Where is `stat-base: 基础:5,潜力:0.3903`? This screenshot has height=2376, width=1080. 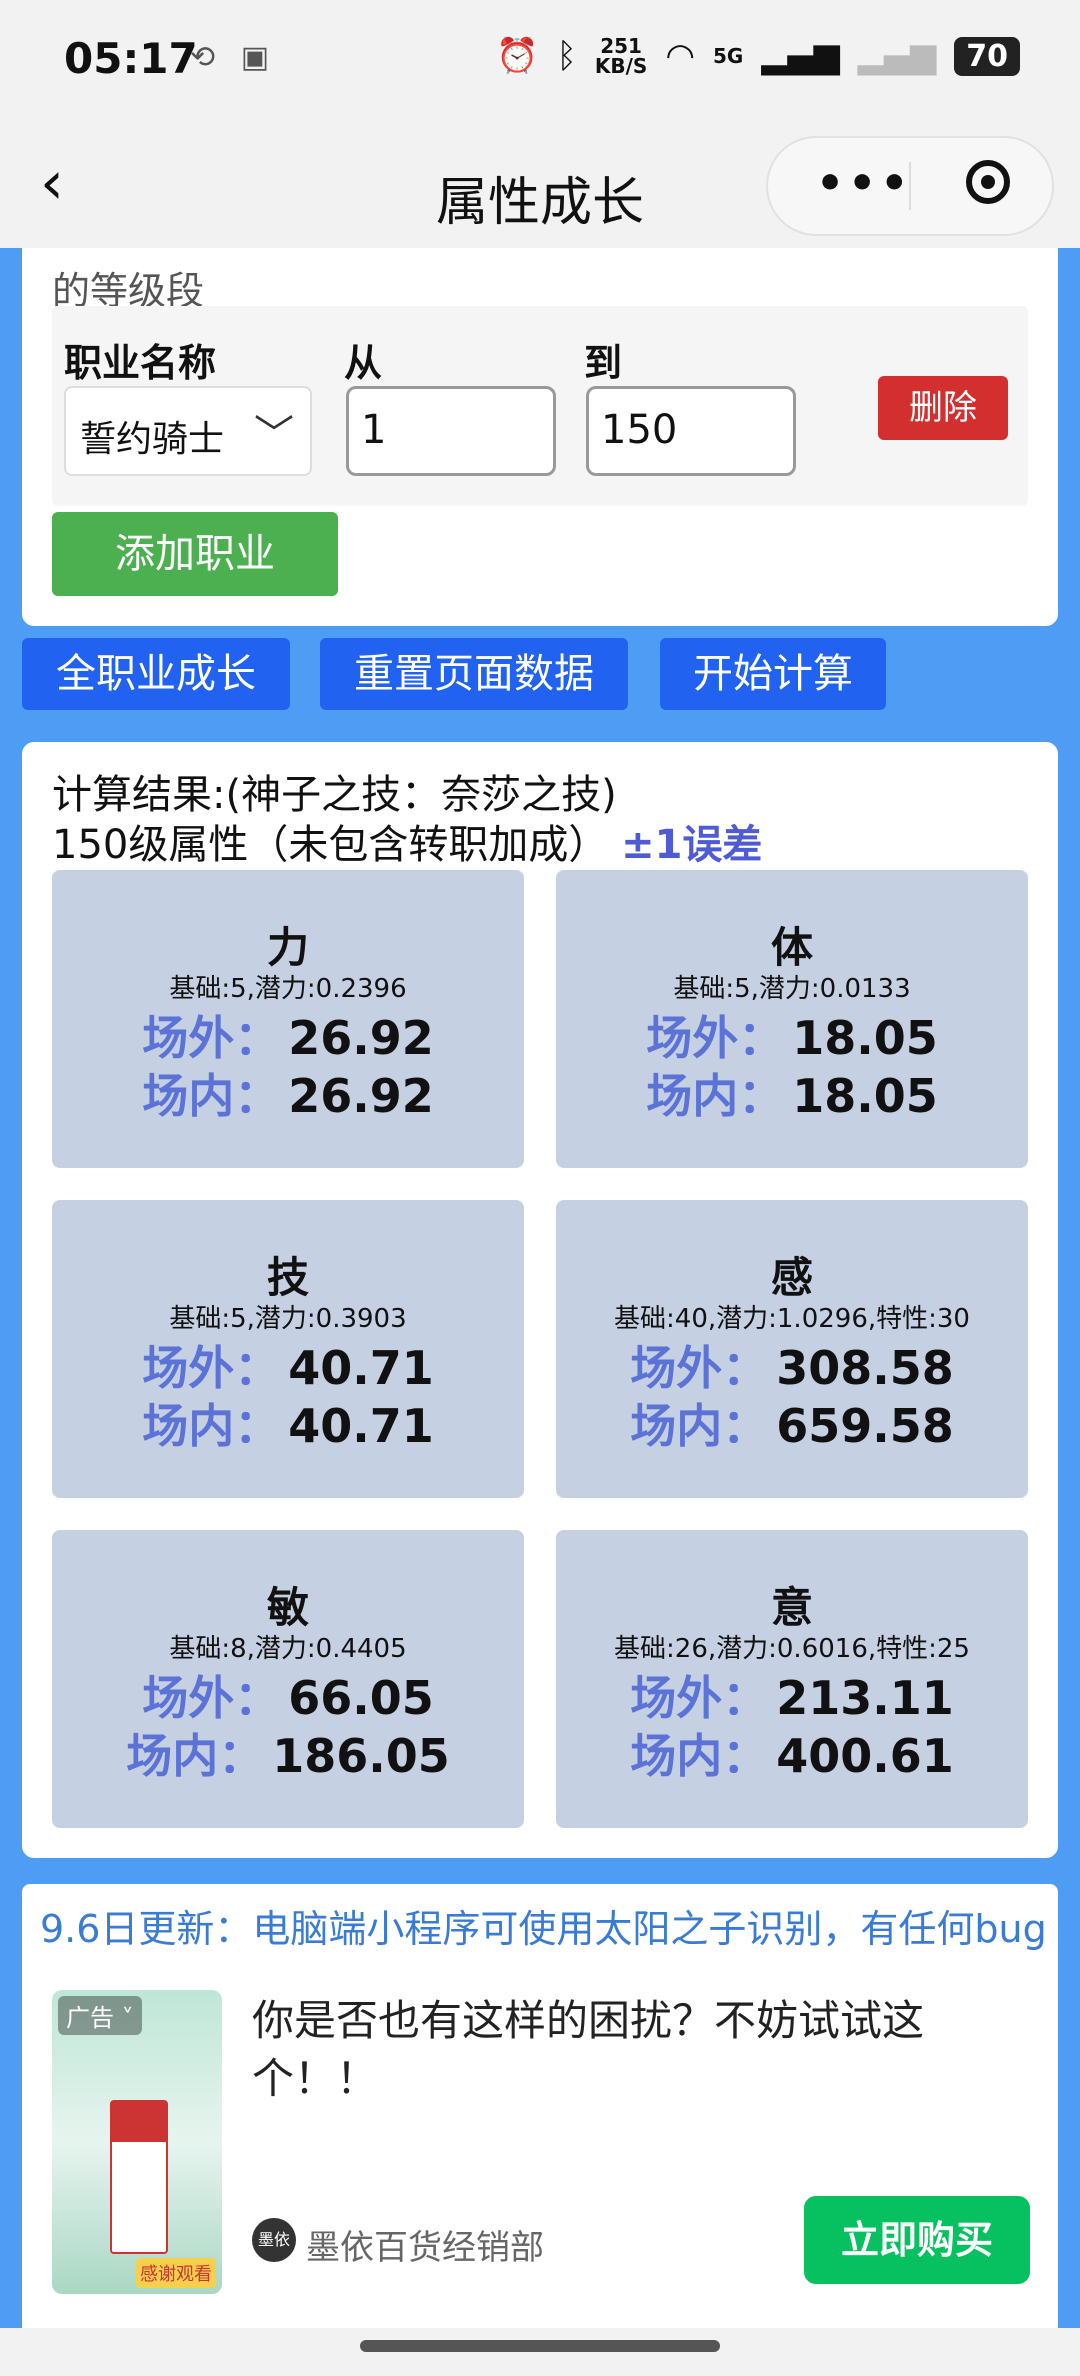 stat-base: 基础:5,潜力:0.3903 is located at coordinates (288, 1319).